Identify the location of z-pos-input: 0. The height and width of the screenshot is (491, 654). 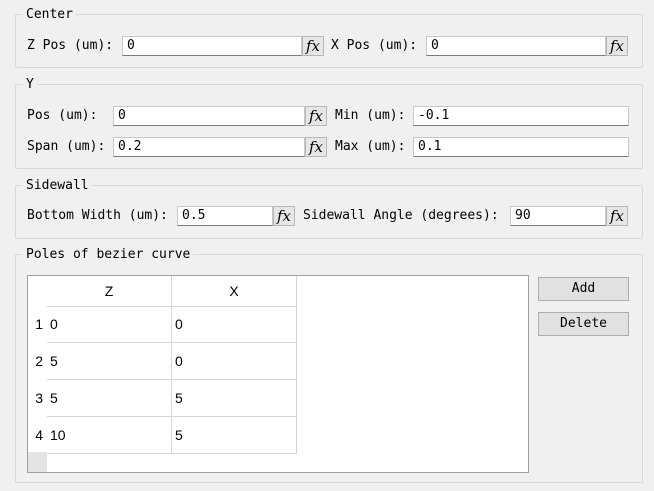
(212, 46).